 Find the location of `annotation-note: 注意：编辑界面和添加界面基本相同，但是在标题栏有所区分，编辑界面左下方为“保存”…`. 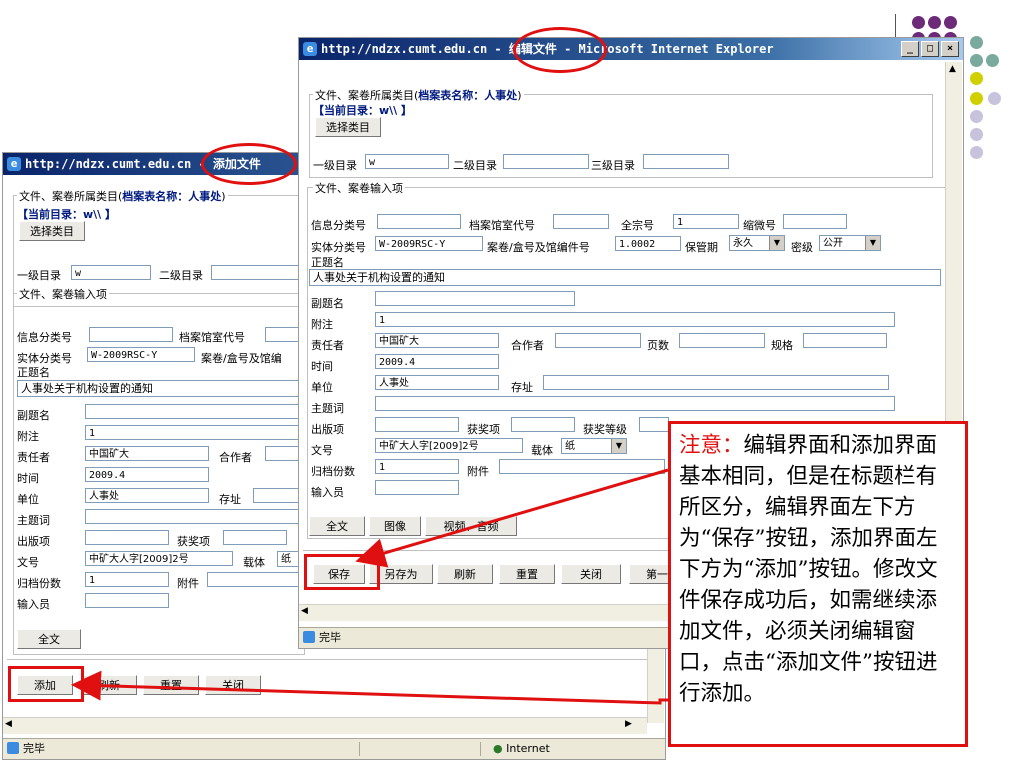

annotation-note: 注意：编辑界面和添加界面基本相同，但是在标题栏有所区分，编辑界面左下方为“保存”… is located at coordinates (818, 584).